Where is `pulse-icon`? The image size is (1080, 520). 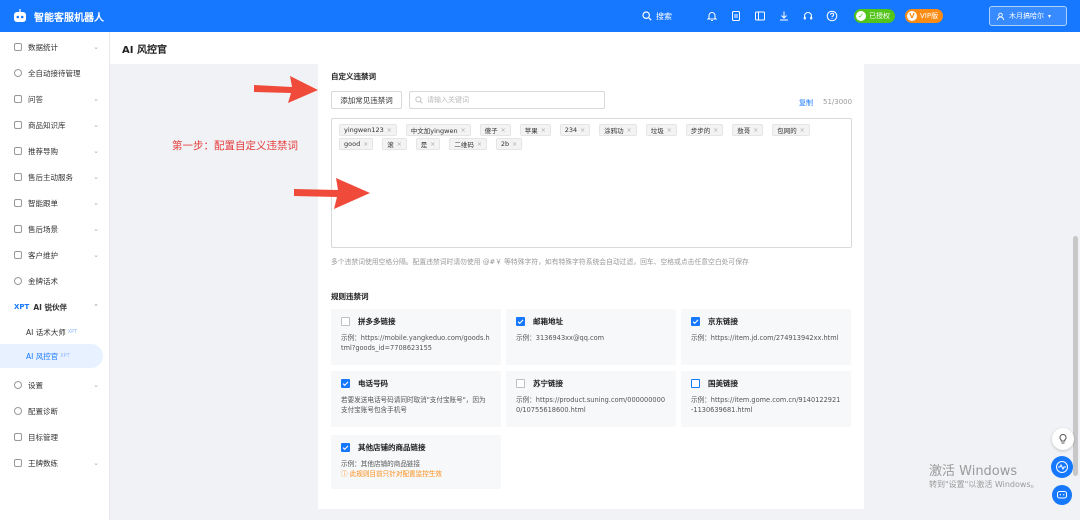
pulse-icon is located at coordinates (1062, 467).